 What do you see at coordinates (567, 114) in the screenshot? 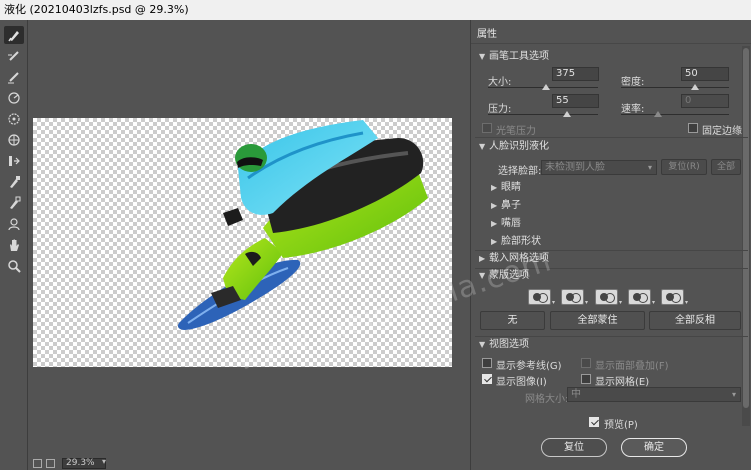
I see `pressure-slider-thumb` at bounding box center [567, 114].